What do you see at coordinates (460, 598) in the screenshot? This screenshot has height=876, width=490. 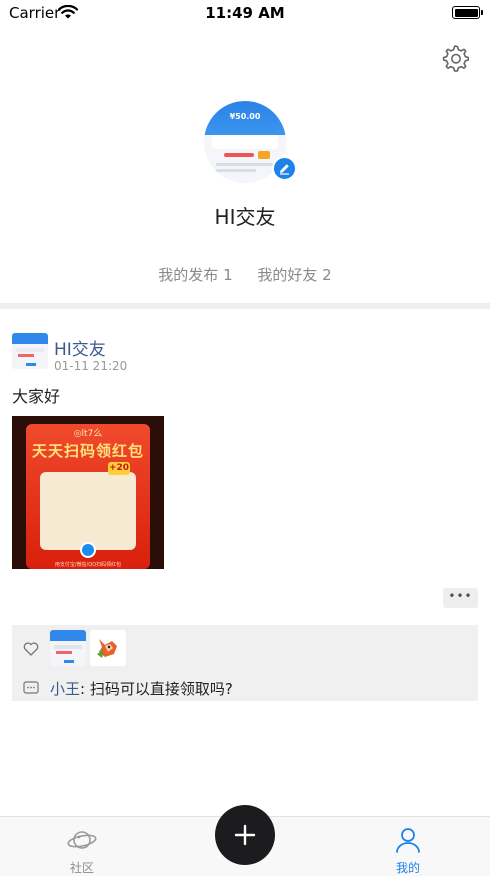 I see `post-more-button: •••` at bounding box center [460, 598].